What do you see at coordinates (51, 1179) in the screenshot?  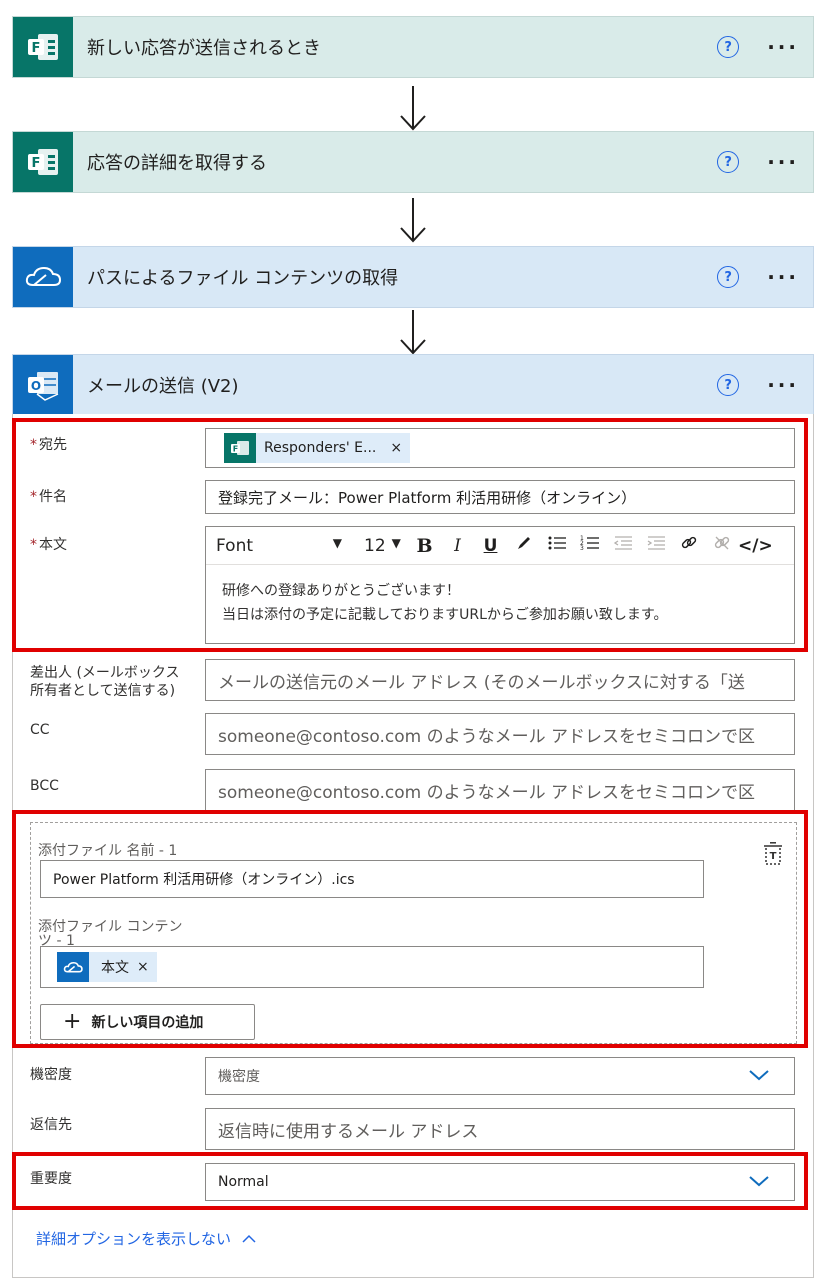 I see `importance-label: 重要度` at bounding box center [51, 1179].